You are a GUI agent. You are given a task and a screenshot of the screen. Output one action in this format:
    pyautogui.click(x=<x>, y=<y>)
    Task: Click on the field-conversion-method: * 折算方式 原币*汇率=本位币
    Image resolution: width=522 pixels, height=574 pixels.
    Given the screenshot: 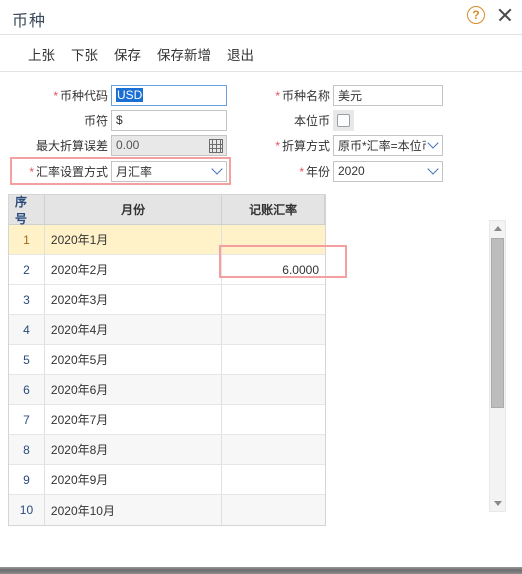 What is the action you would take?
    pyautogui.click(x=386, y=145)
    